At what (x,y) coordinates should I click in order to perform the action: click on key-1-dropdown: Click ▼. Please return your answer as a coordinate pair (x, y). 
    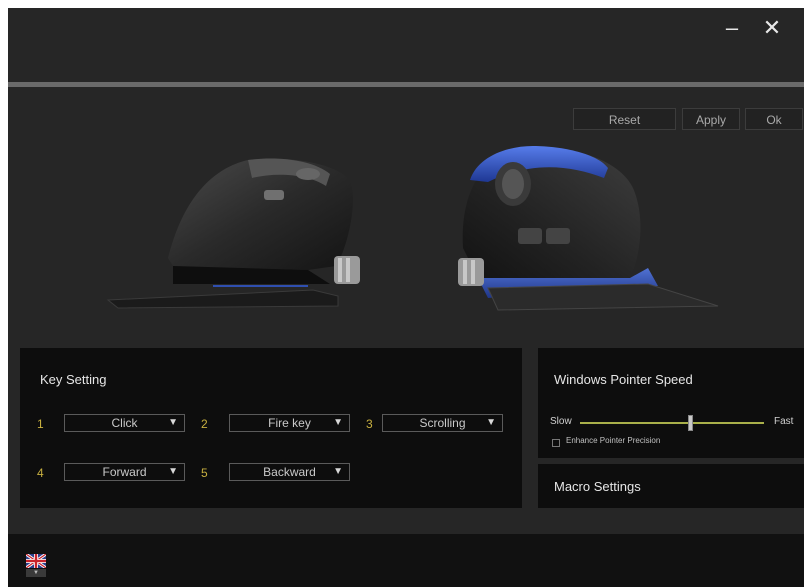
    Looking at the image, I should click on (124, 423).